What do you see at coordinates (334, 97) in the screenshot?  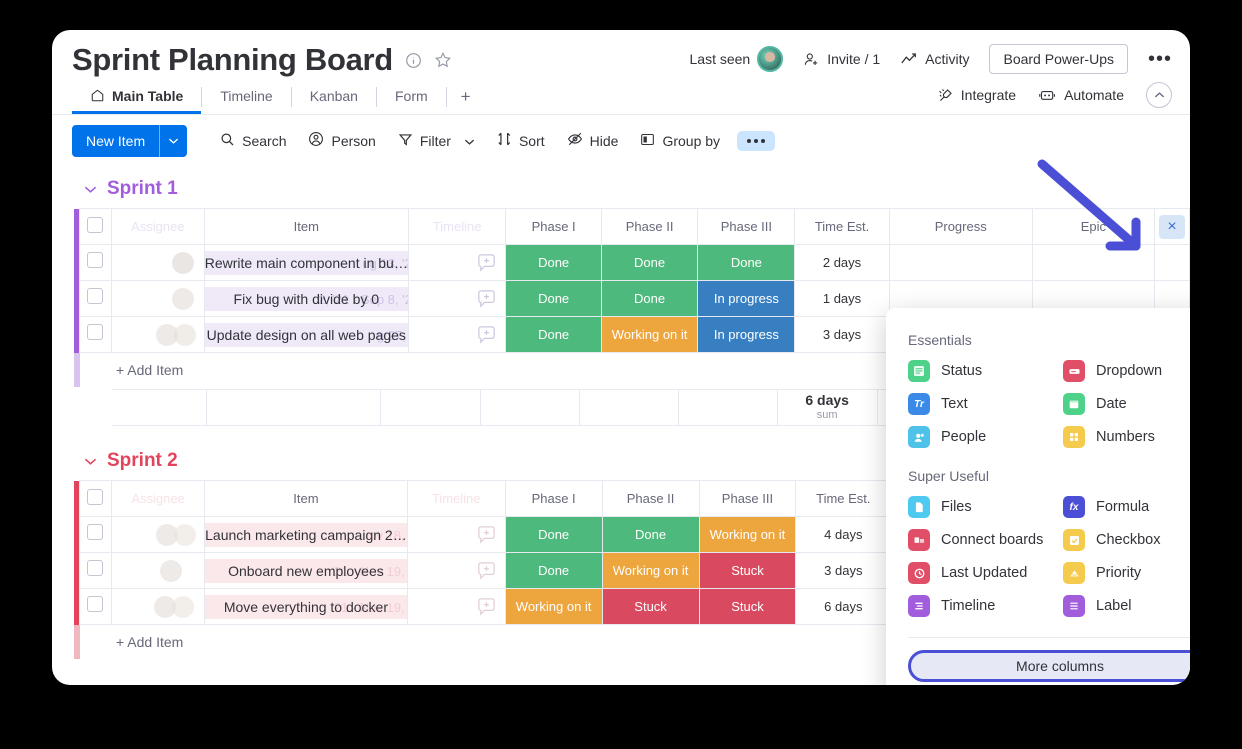 I see `tab-kanban: Kanban` at bounding box center [334, 97].